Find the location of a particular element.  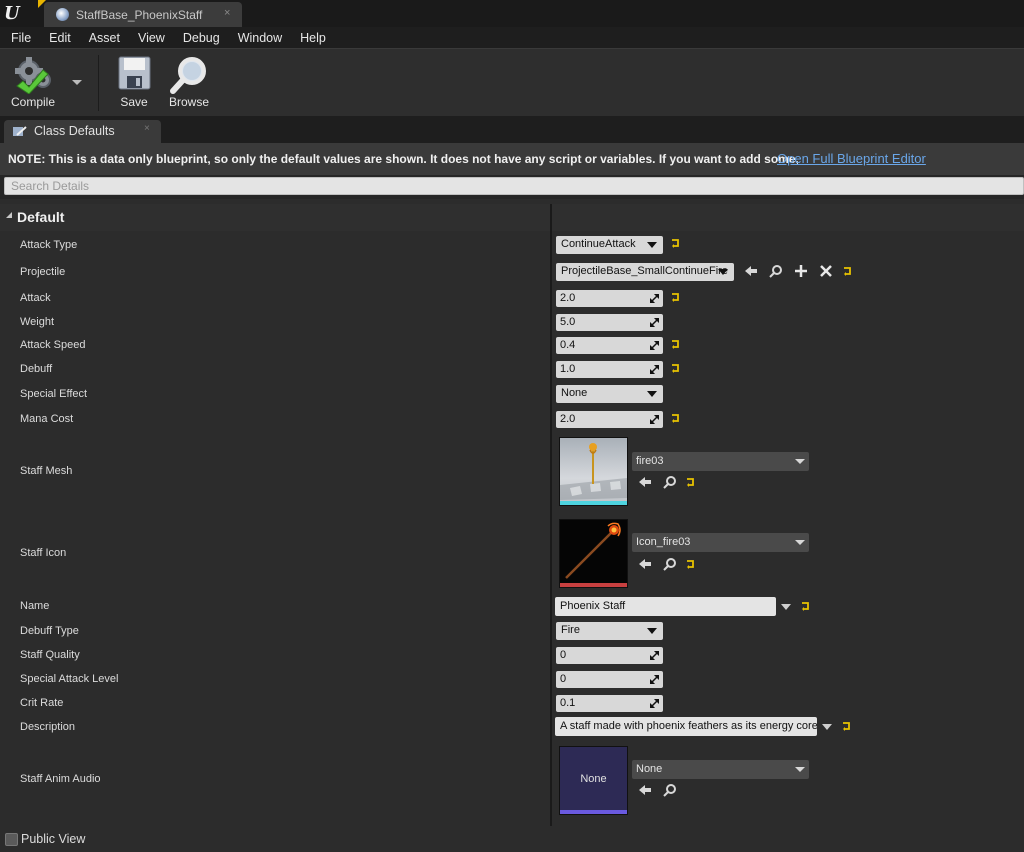

menu-view: View is located at coordinates (151, 38).